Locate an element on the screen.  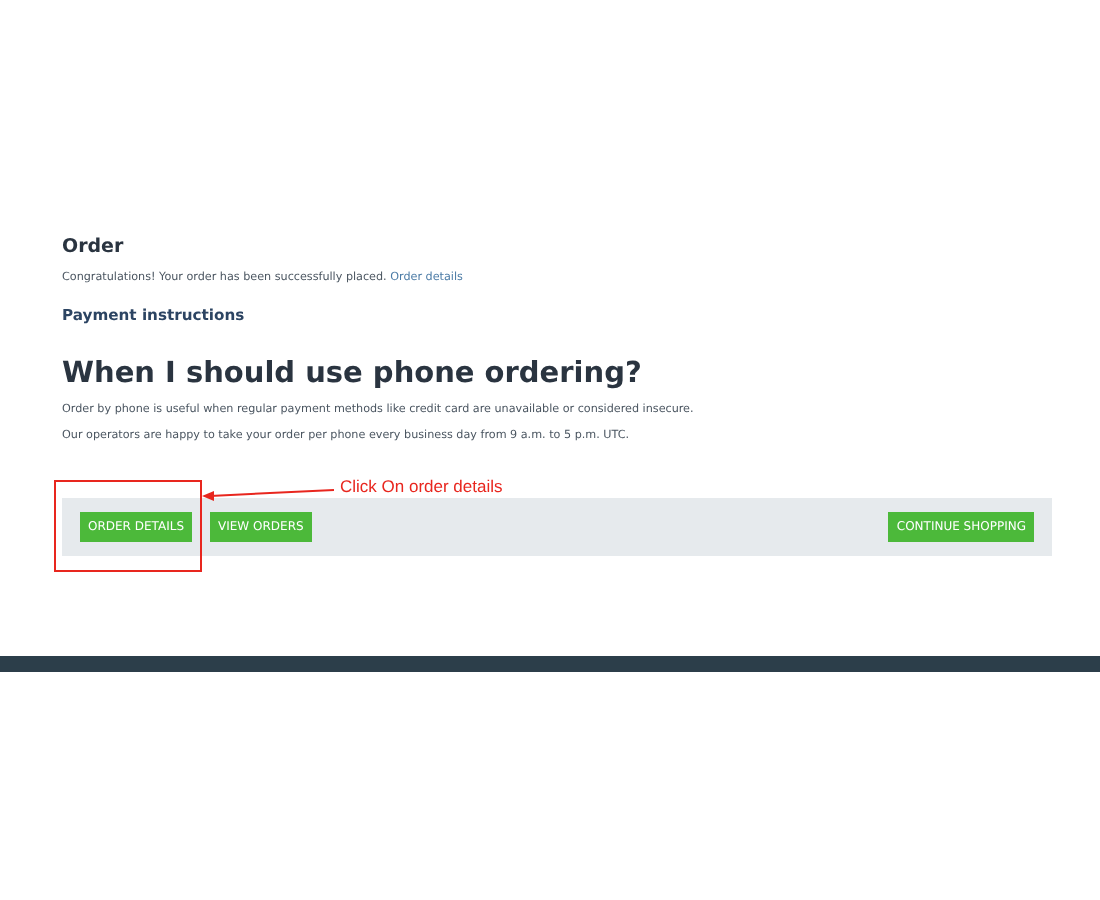
page-heading: When I should use phone ordering? is located at coordinates (353, 374).